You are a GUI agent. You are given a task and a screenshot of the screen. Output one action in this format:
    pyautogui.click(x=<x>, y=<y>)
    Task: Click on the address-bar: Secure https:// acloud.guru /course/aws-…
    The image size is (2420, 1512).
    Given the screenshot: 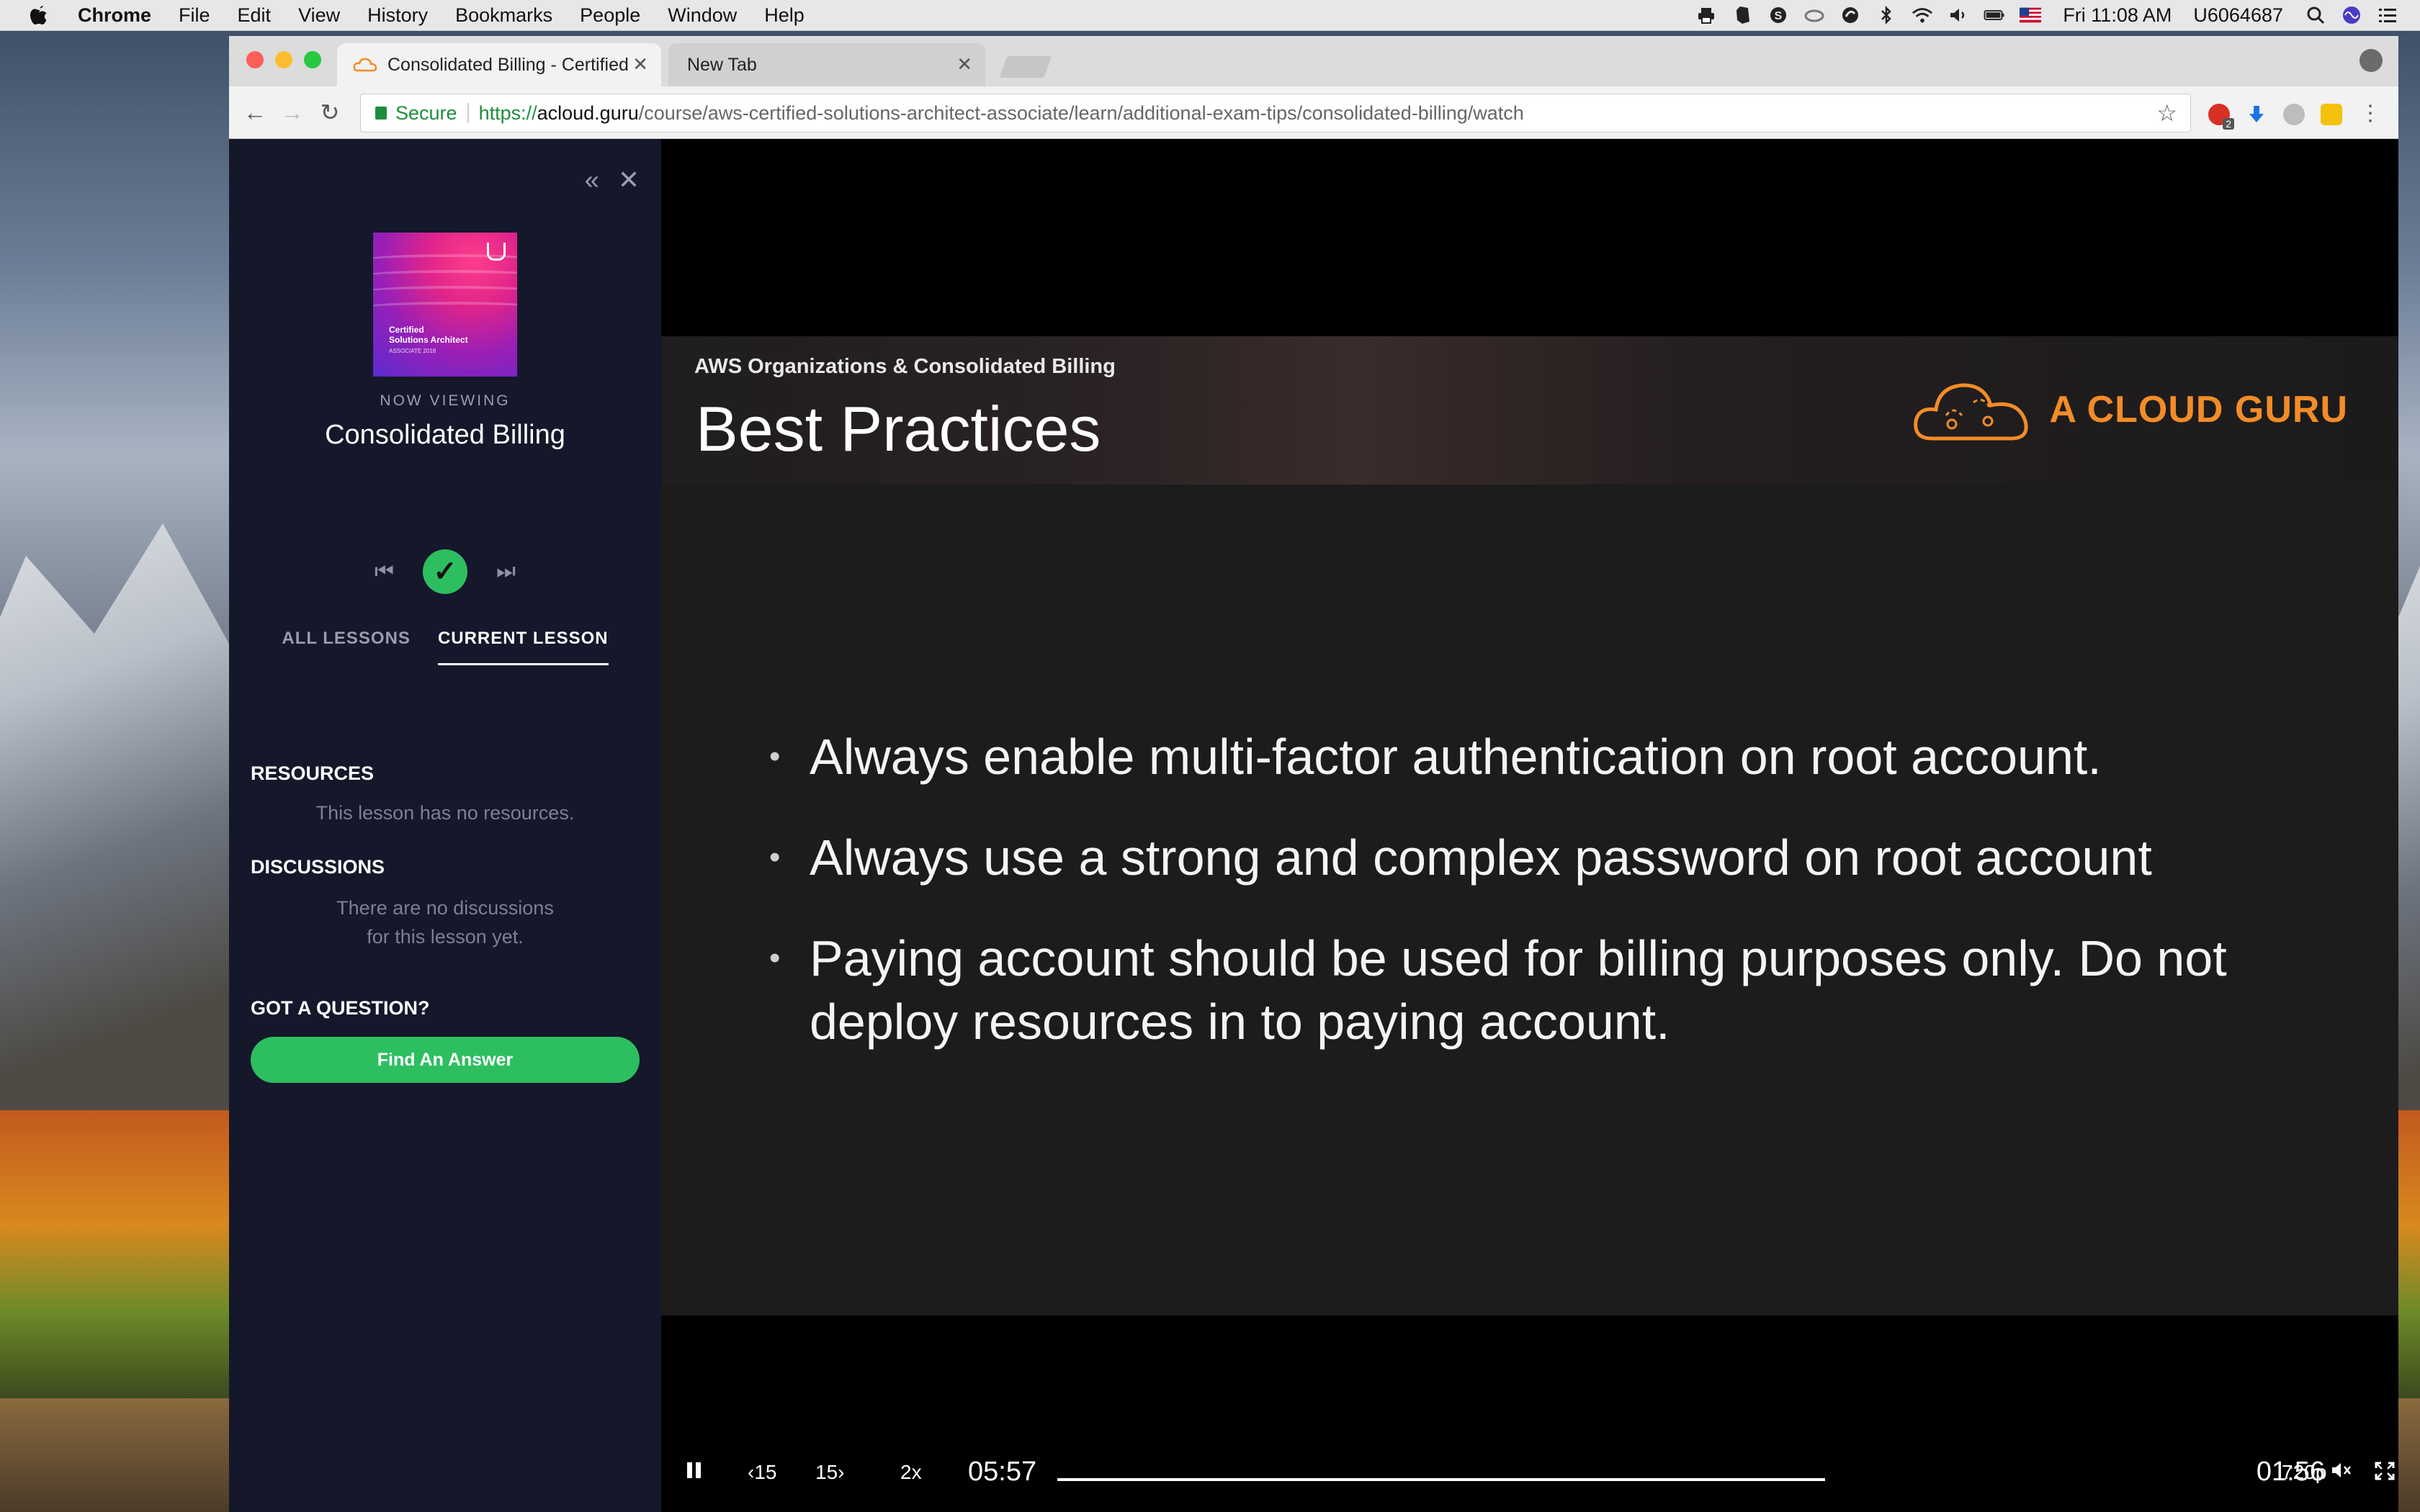 What is the action you would take?
    pyautogui.click(x=1275, y=113)
    